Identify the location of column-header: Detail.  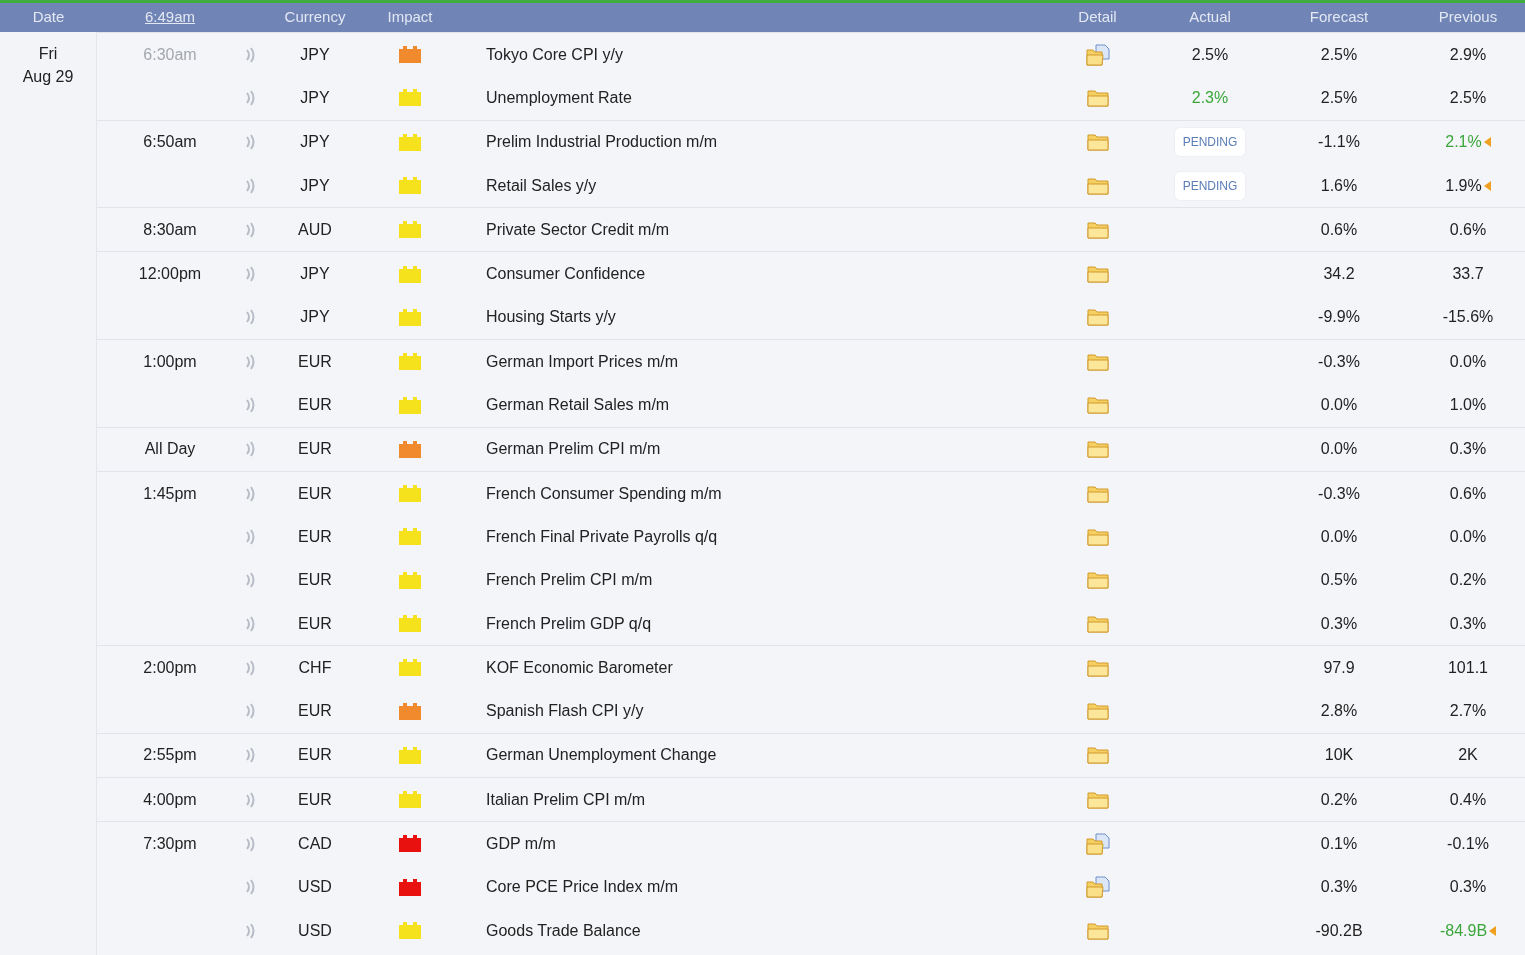
(1097, 17).